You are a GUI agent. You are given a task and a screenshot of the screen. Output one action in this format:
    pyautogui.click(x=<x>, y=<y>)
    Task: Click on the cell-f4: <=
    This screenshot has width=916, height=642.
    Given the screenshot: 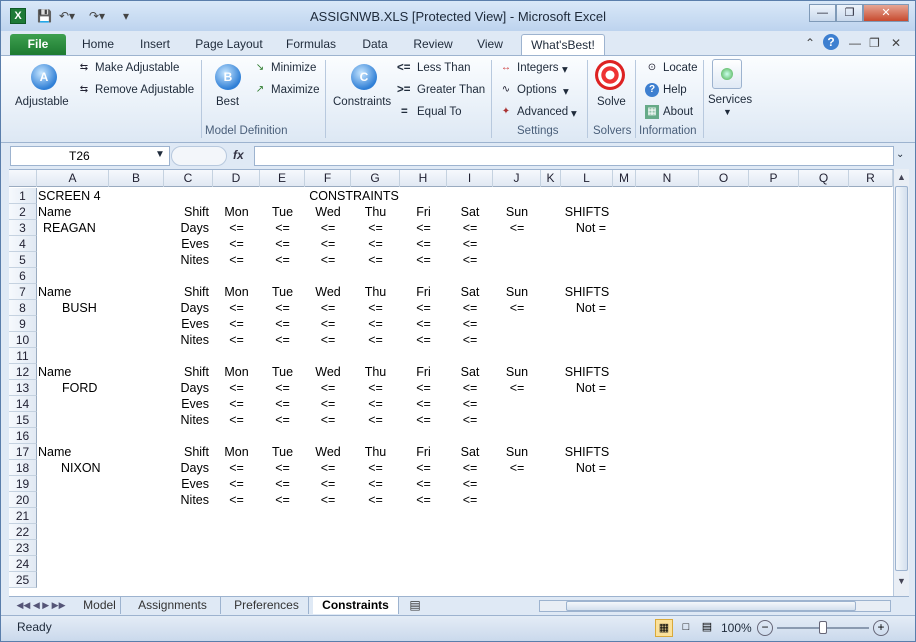 What is the action you would take?
    pyautogui.click(x=328, y=244)
    